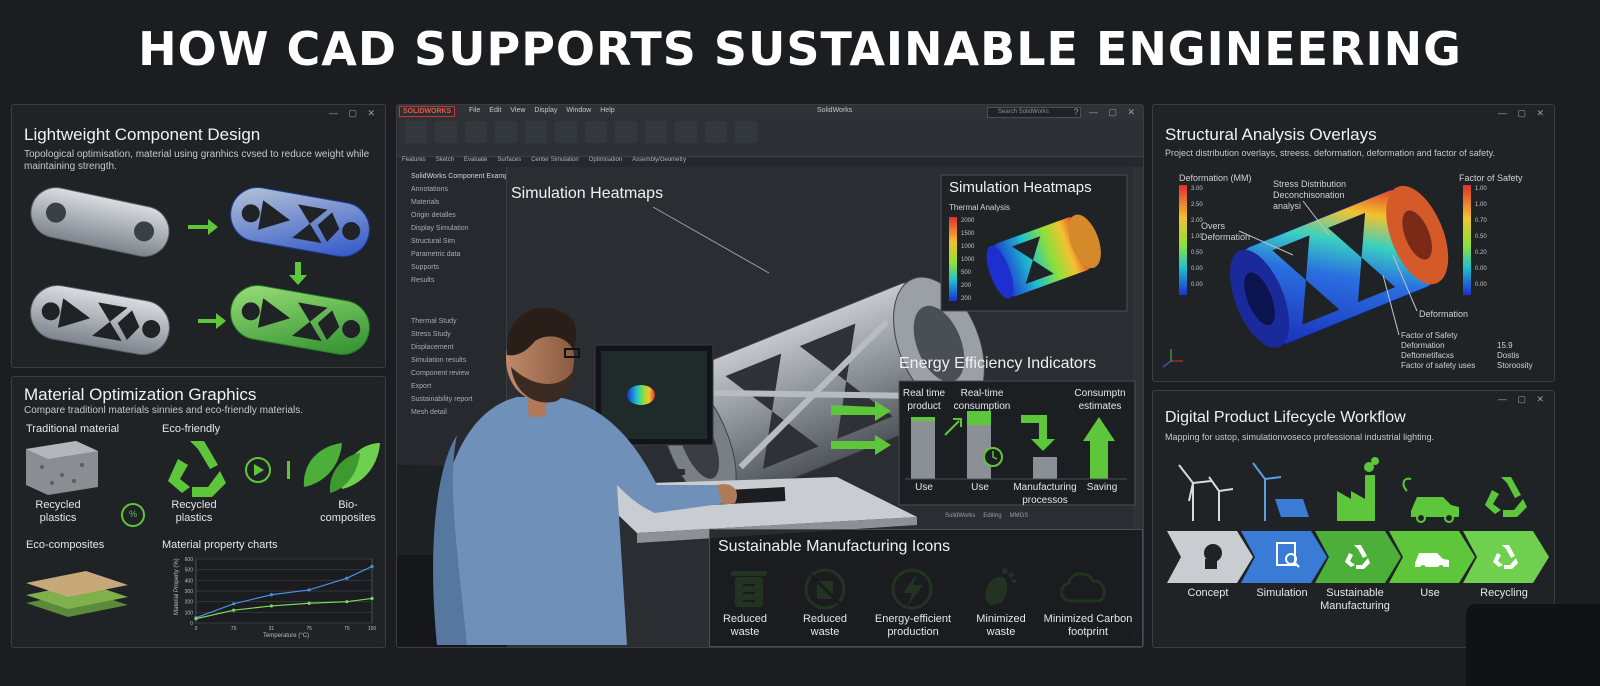  I want to click on factory-icon, so click(1358, 489).